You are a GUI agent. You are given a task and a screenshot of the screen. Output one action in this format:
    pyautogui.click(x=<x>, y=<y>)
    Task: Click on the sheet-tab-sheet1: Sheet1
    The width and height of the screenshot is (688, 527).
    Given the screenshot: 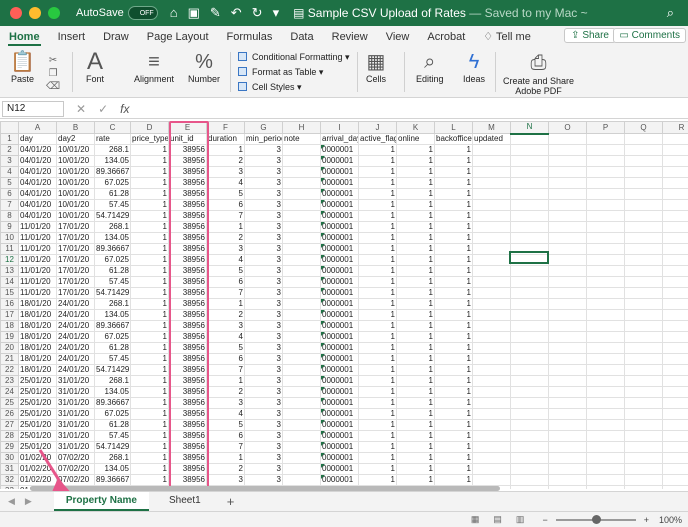 What is the action you would take?
    pyautogui.click(x=185, y=501)
    